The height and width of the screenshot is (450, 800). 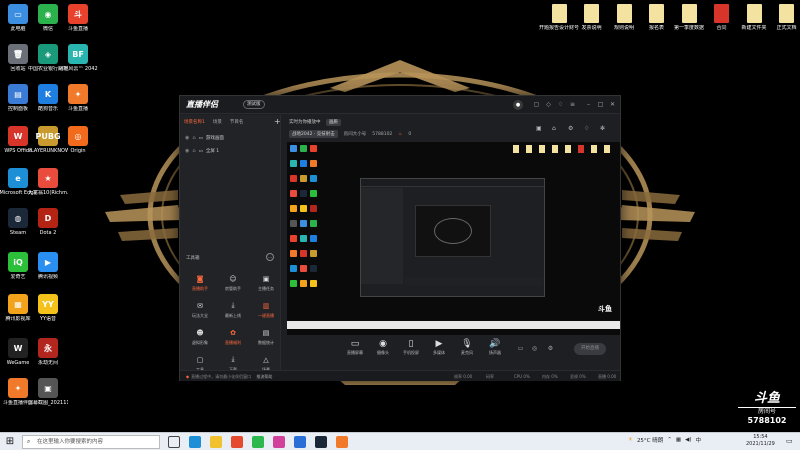 What do you see at coordinates (650, 440) in the screenshot?
I see `weather-text: 25°C 晴朗` at bounding box center [650, 440].